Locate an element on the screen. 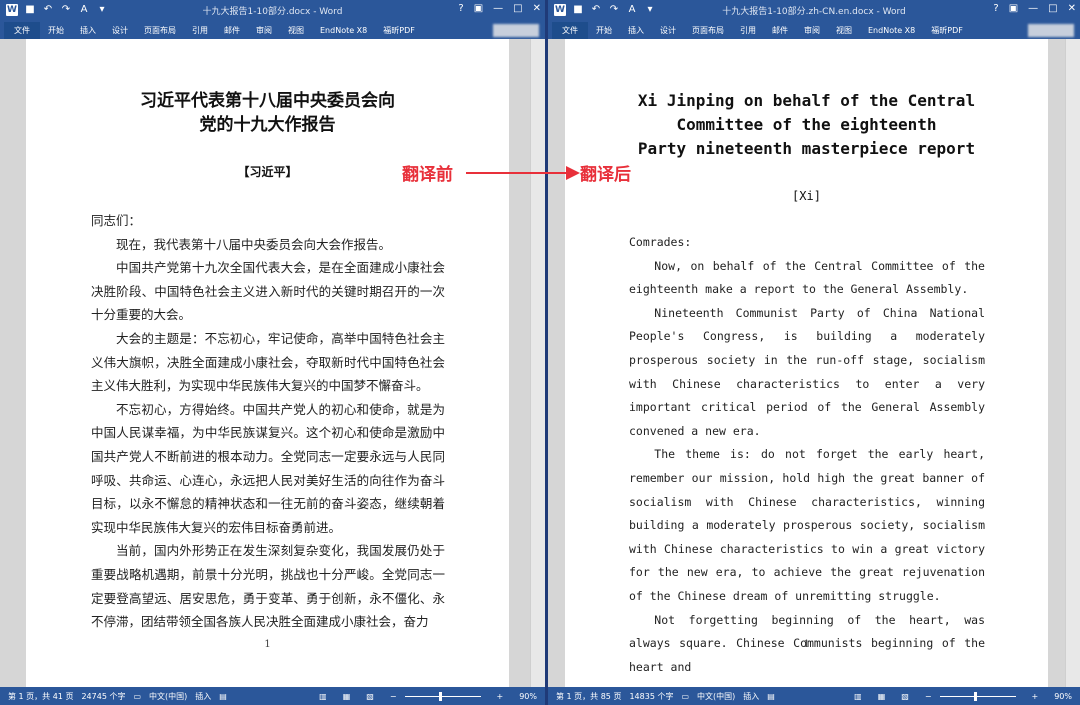 This screenshot has width=1080, height=705. annotation-after: 翻译后 is located at coordinates (605, 175).